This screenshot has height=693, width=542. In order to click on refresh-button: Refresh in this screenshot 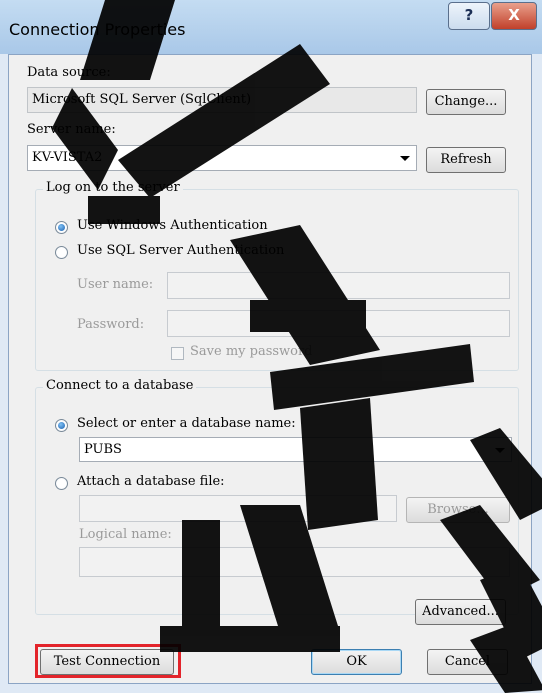, I will do `click(466, 160)`.